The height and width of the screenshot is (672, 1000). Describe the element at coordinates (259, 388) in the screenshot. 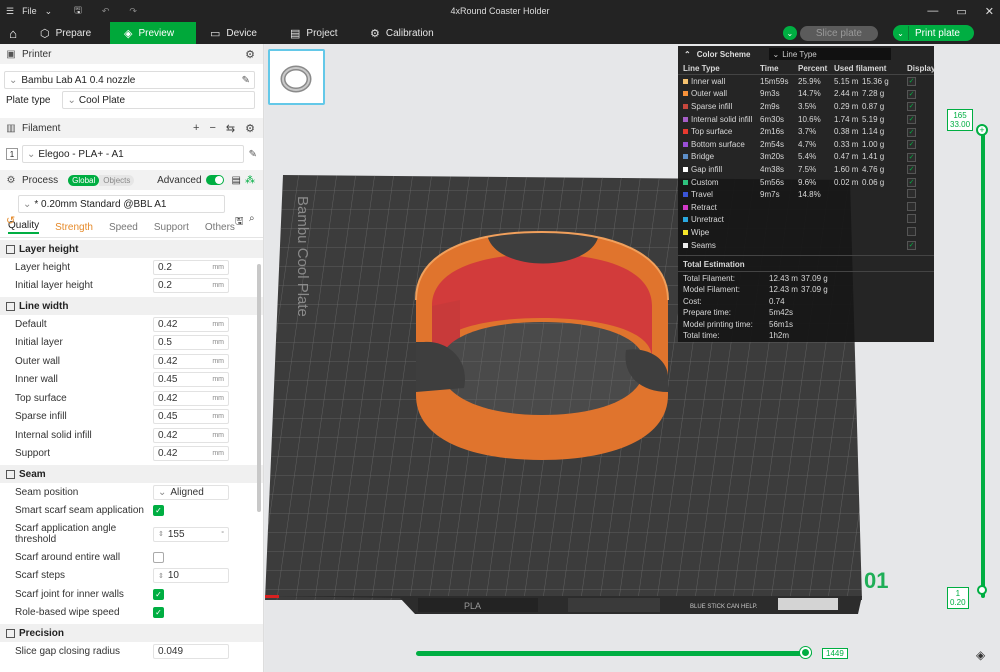

I see `settings-scrollbar` at that location.